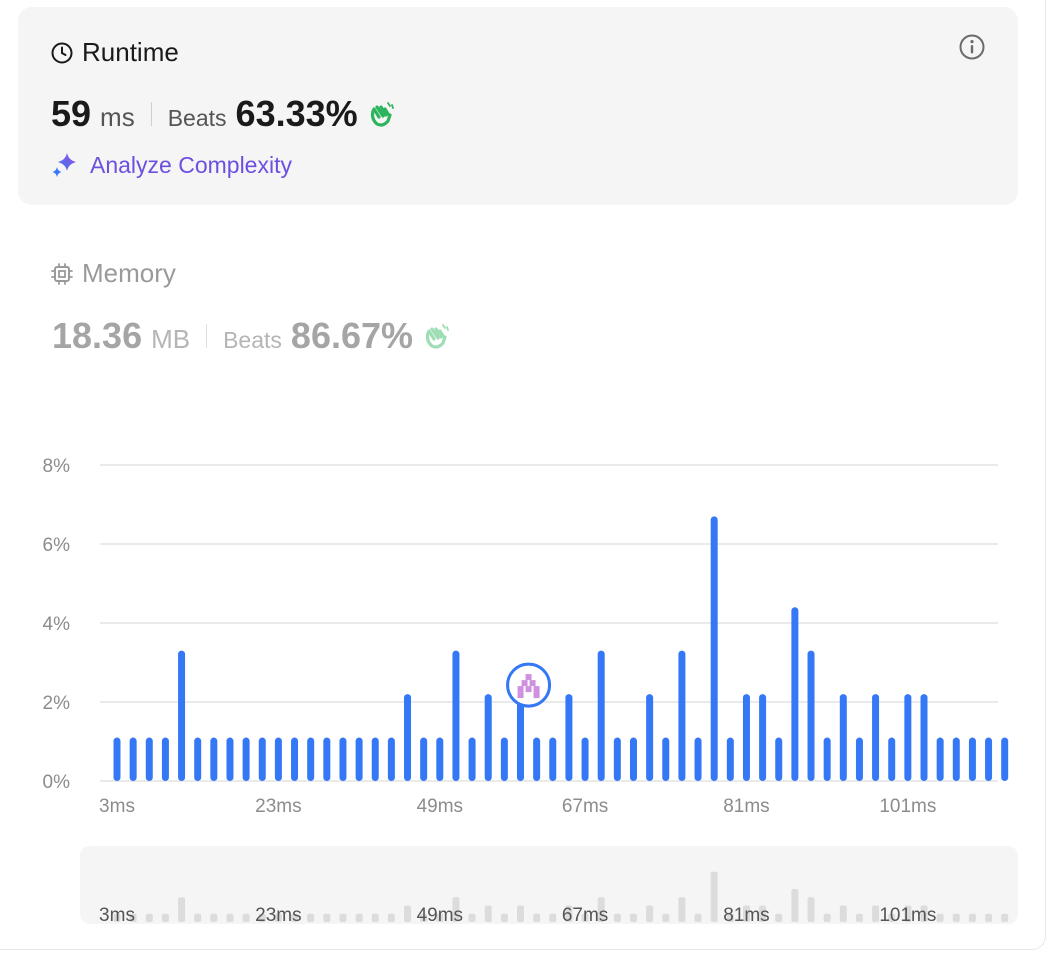 The image size is (1062, 958). Describe the element at coordinates (57, 624) in the screenshot. I see `y-tick-label: 4%` at that location.